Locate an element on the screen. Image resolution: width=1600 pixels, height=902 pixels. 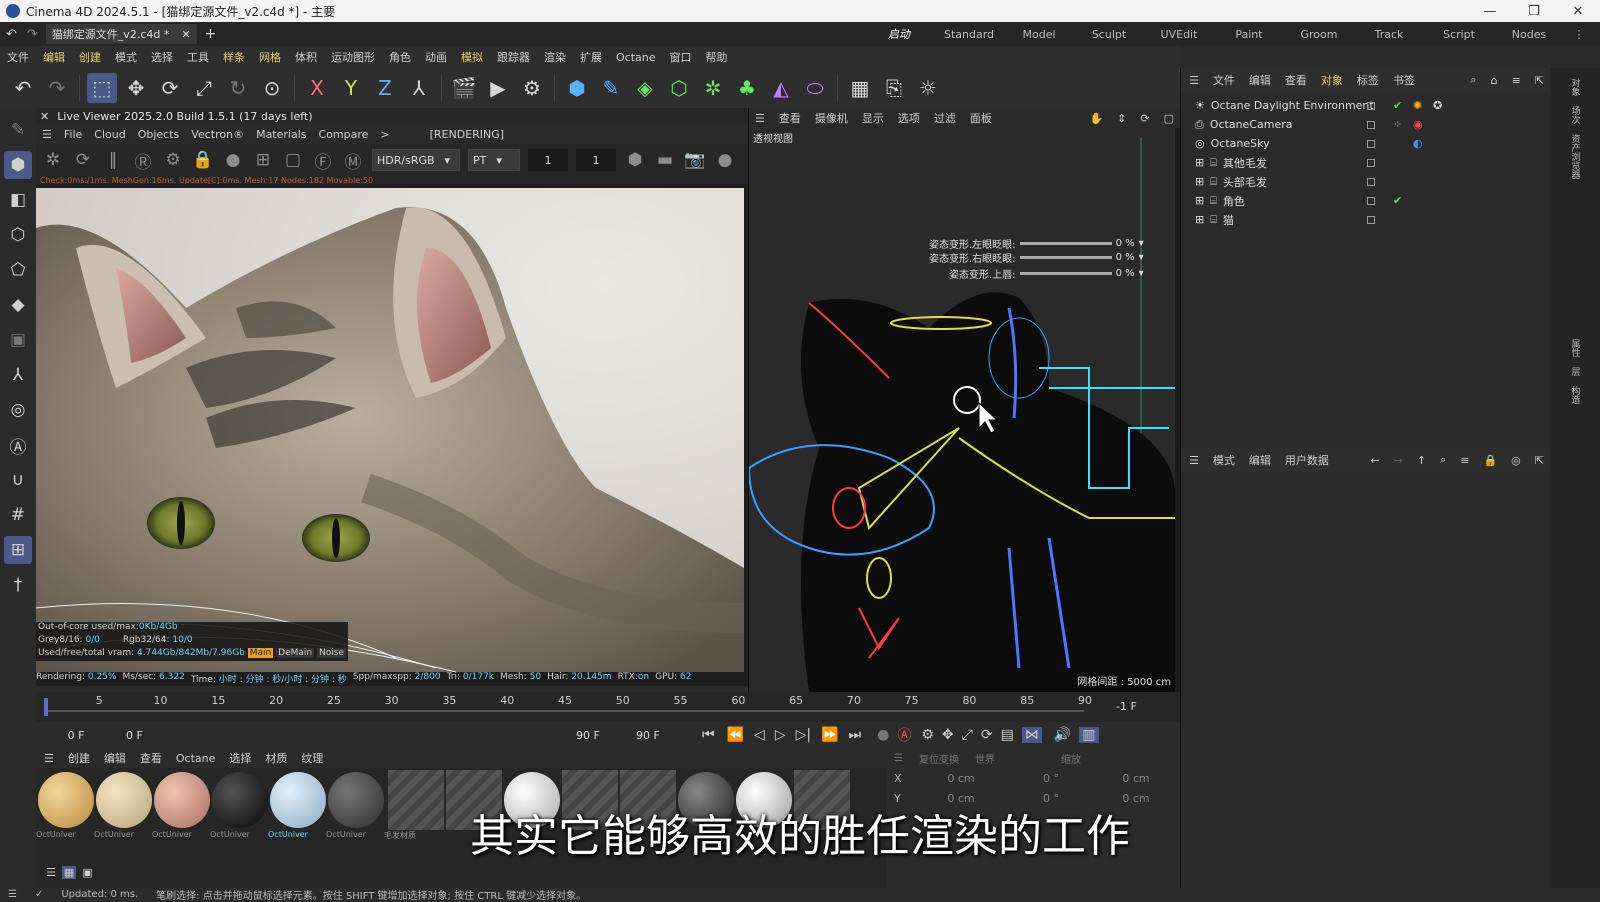
tab-construction: 构造 is located at coordinates (1575, 395).